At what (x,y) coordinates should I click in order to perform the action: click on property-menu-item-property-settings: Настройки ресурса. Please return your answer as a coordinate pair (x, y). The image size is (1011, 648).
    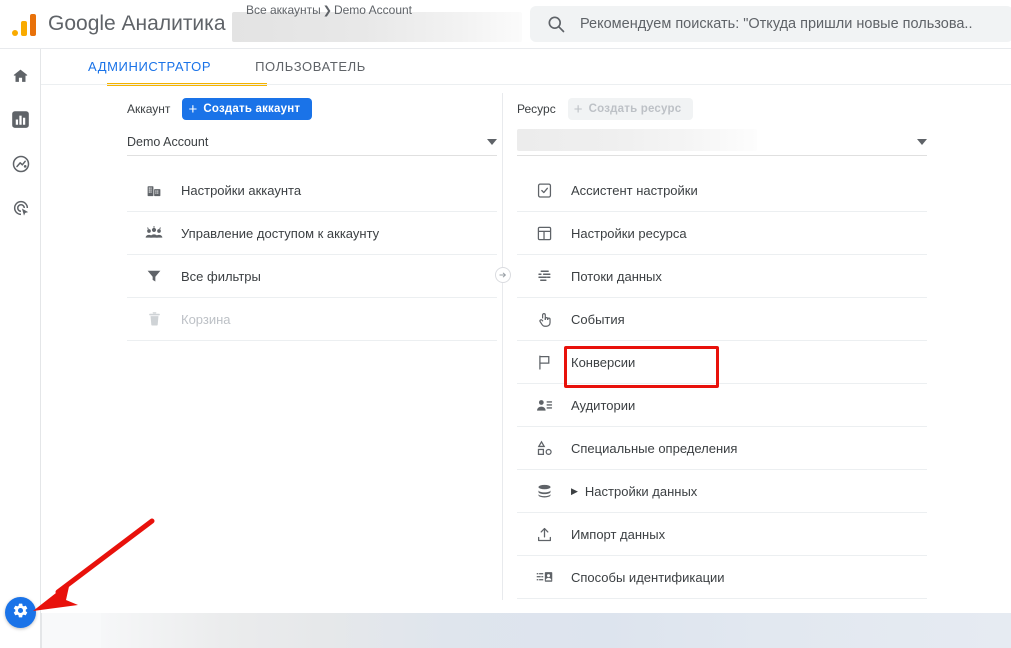
    Looking at the image, I should click on (722, 233).